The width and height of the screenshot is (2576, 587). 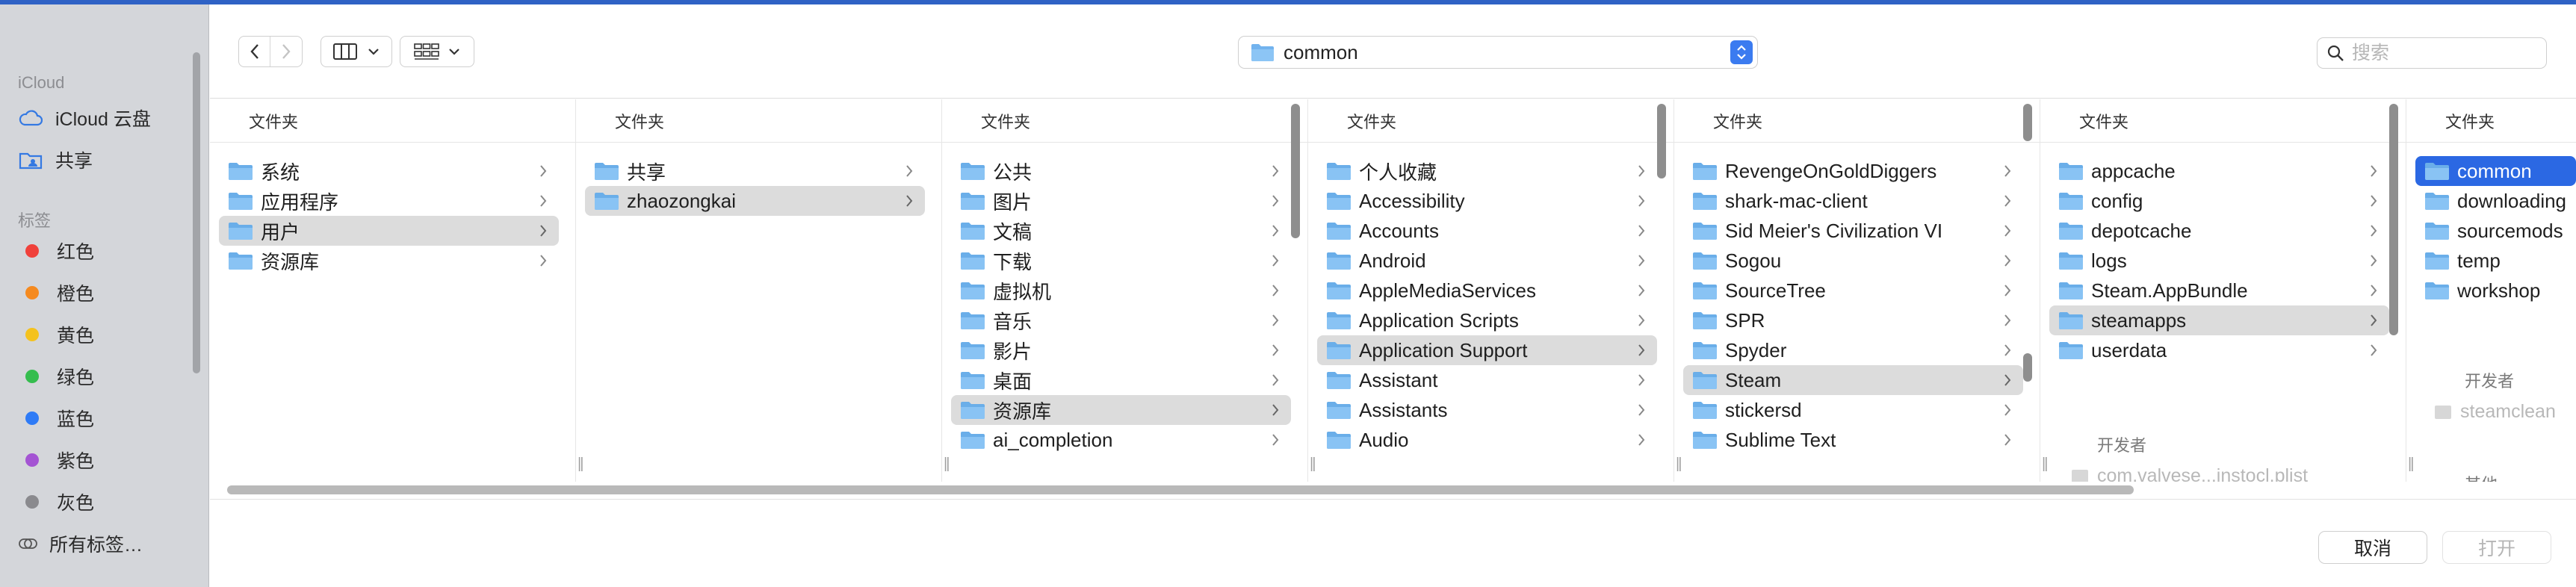 I want to click on folder-row: 用户, so click(x=389, y=231).